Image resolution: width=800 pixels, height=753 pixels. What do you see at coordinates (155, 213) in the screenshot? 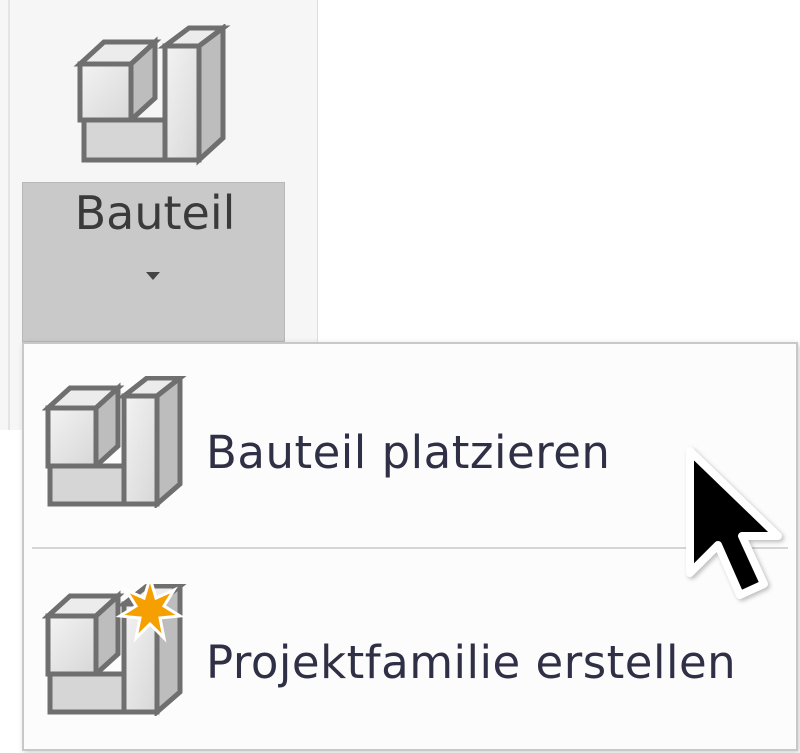
I see `bauteil-button-label: Bauteil` at bounding box center [155, 213].